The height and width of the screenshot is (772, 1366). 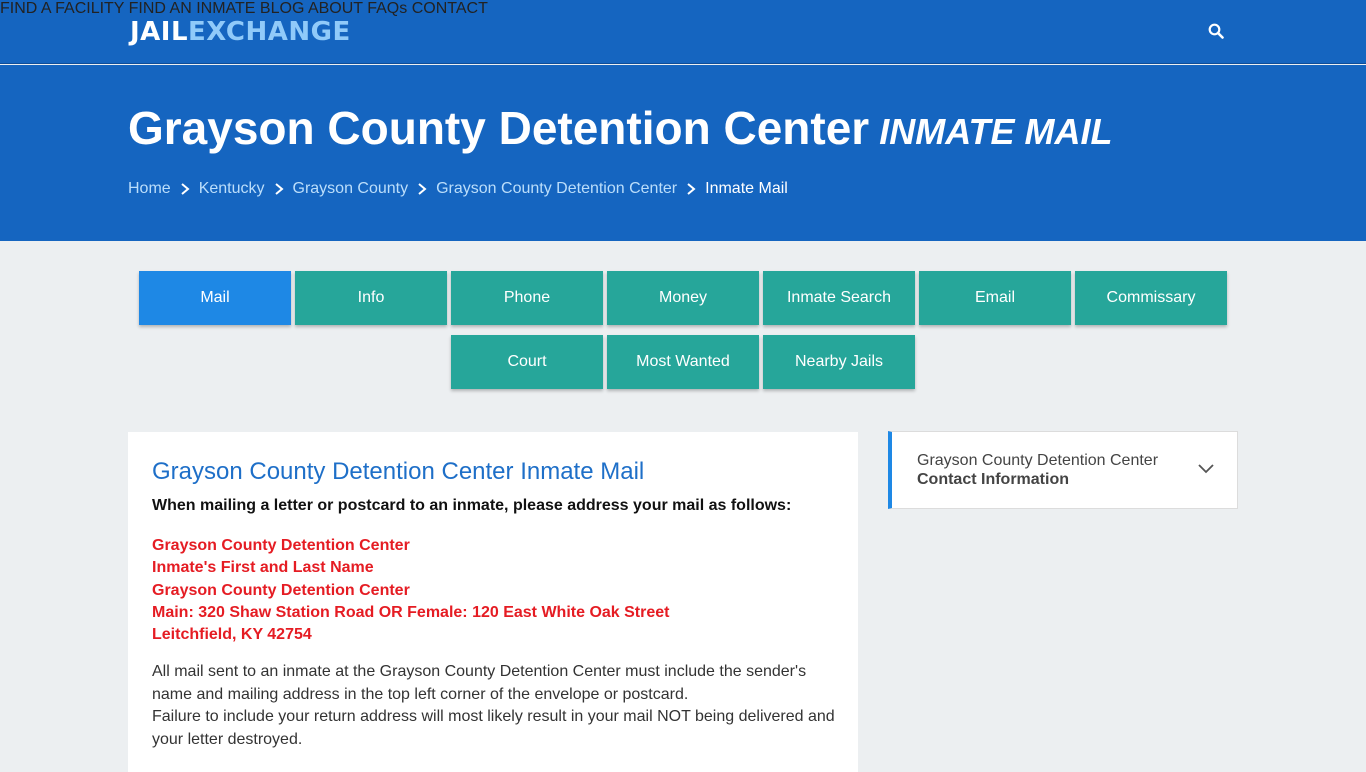 I want to click on breadcrumb-county: Grayson County, so click(x=351, y=189).